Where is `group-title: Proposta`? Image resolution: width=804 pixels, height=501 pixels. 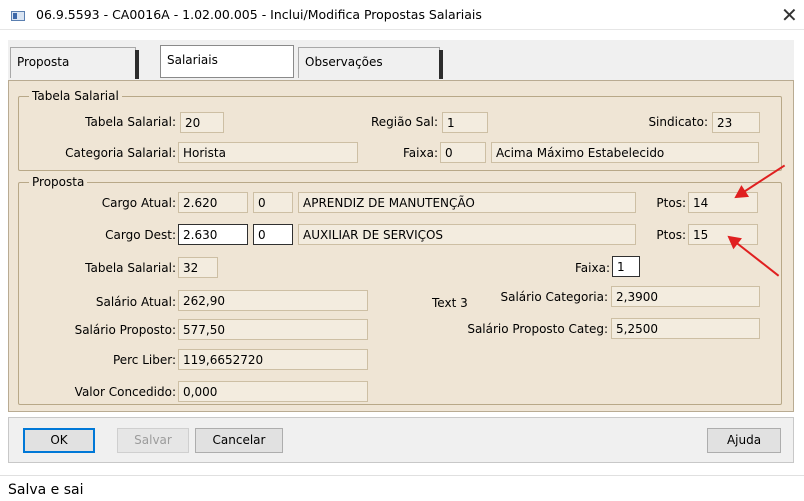 group-title: Proposta is located at coordinates (58, 182).